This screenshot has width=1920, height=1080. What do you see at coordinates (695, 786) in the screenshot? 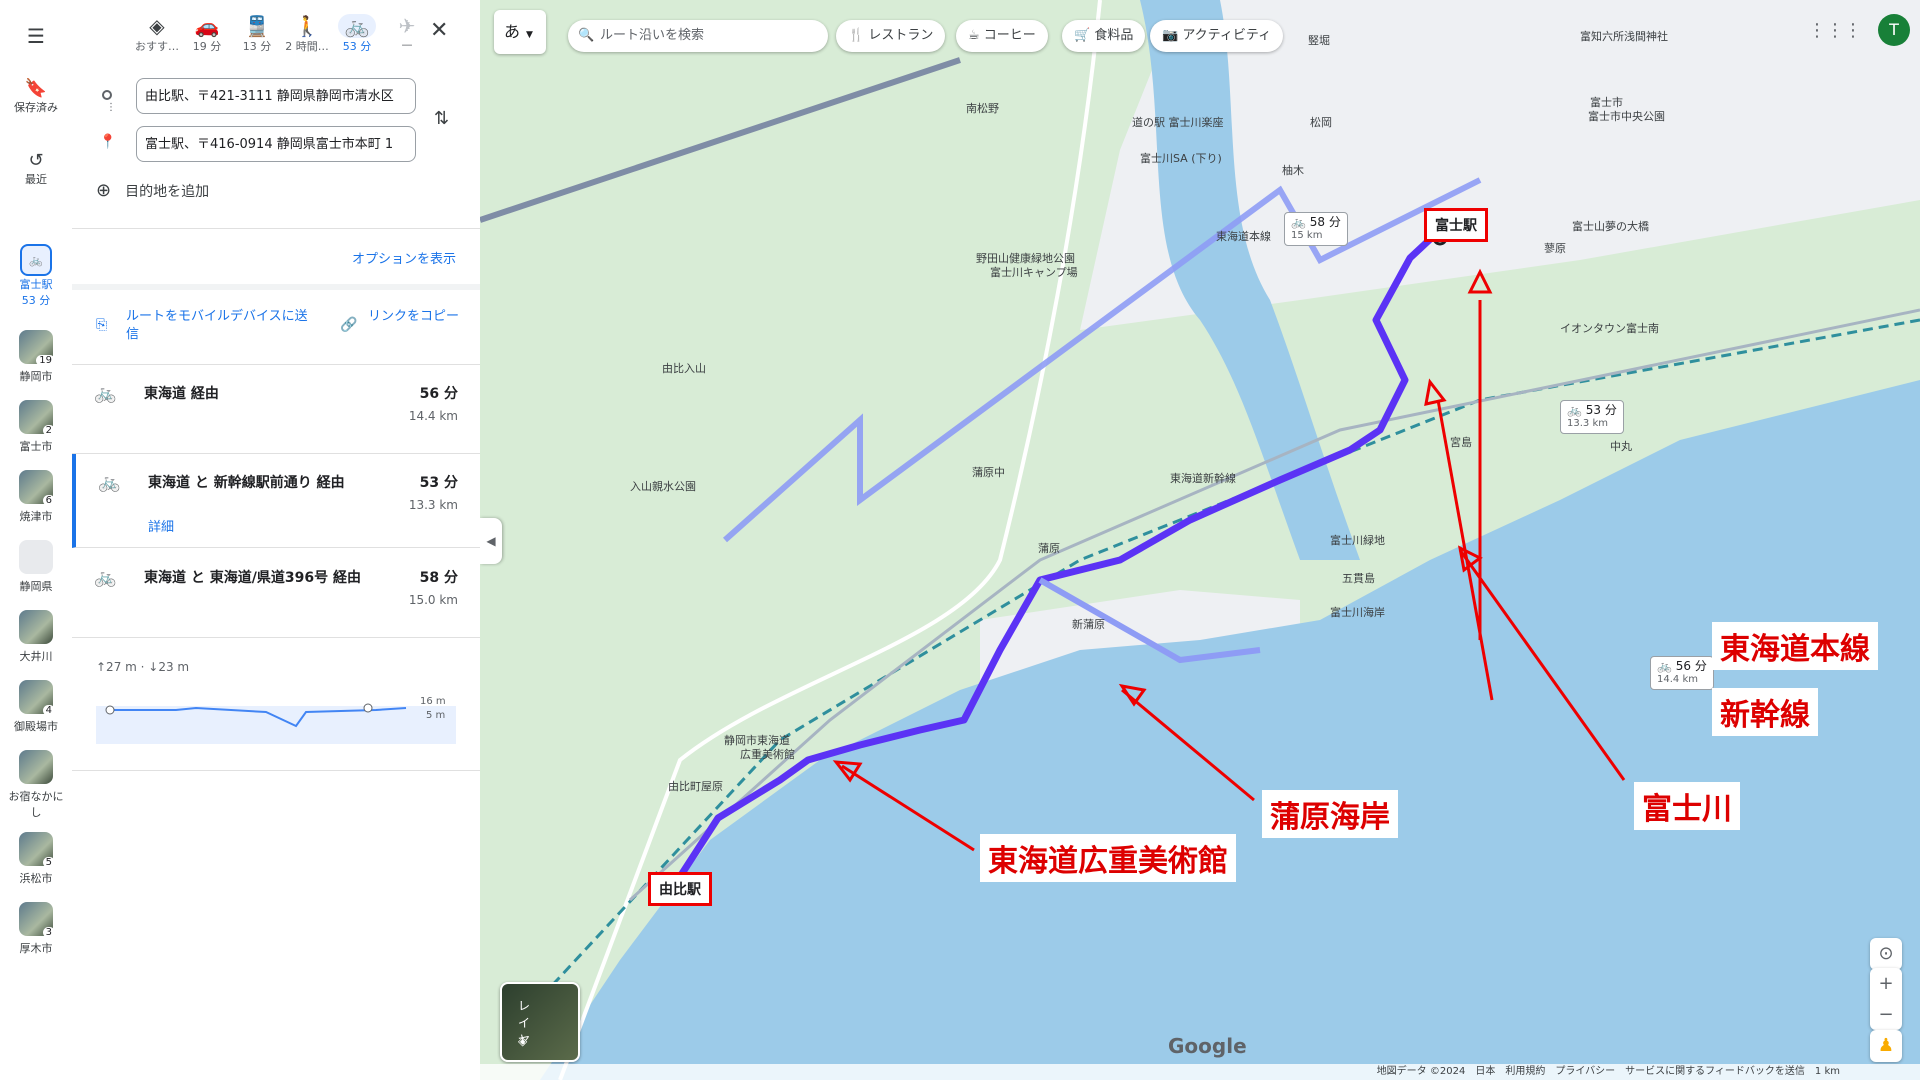
I see `place-label: 由比町屋原` at bounding box center [695, 786].